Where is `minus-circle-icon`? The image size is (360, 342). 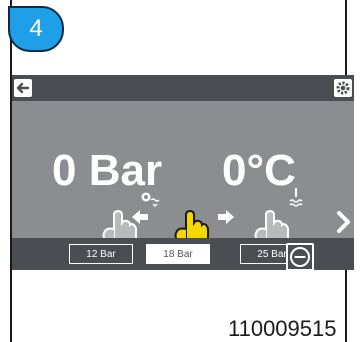 minus-circle-icon is located at coordinates (300, 257).